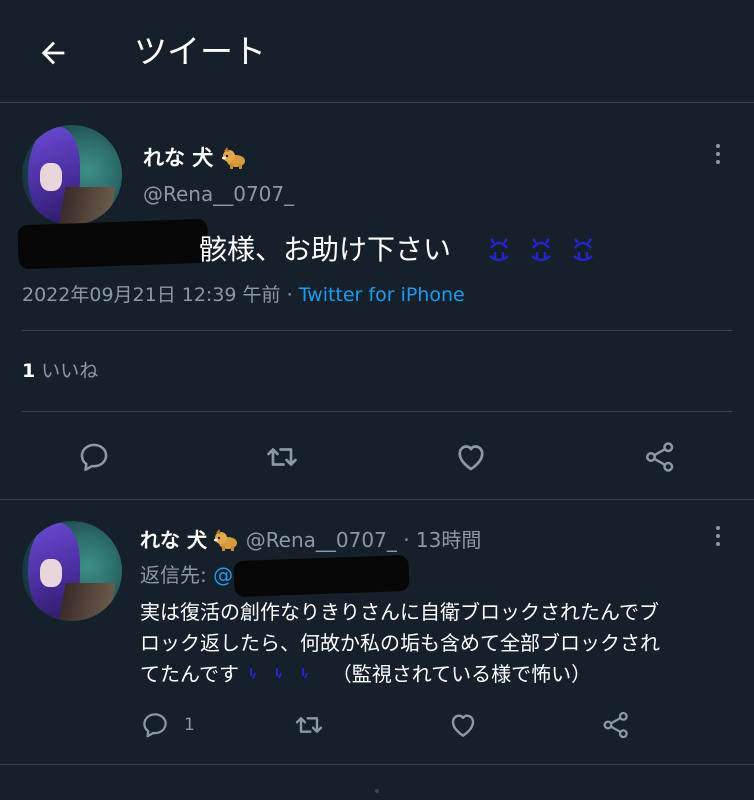  Describe the element at coordinates (377, 330) in the screenshot. I see `meta-divider` at that location.